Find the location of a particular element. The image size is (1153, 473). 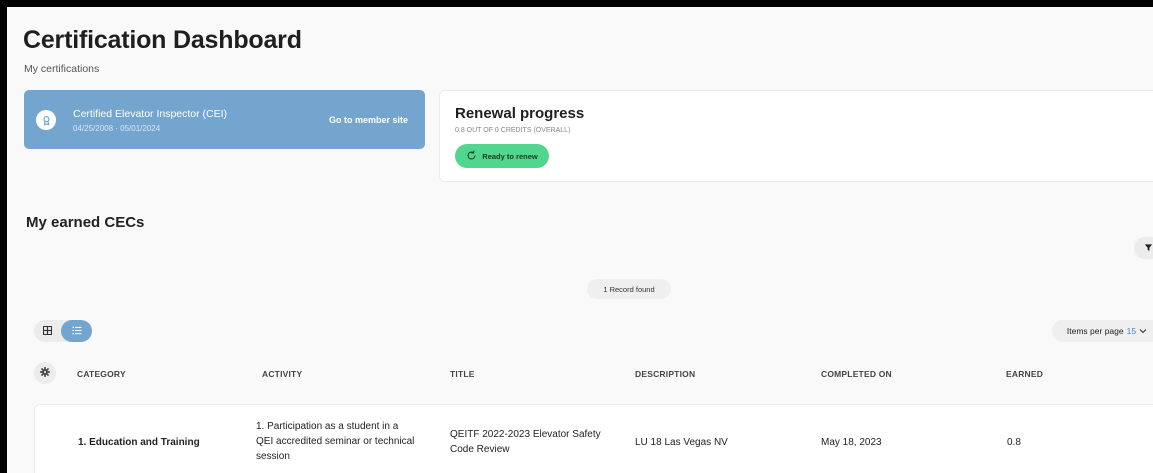

column-header-activity: ACTIVITY is located at coordinates (282, 374).